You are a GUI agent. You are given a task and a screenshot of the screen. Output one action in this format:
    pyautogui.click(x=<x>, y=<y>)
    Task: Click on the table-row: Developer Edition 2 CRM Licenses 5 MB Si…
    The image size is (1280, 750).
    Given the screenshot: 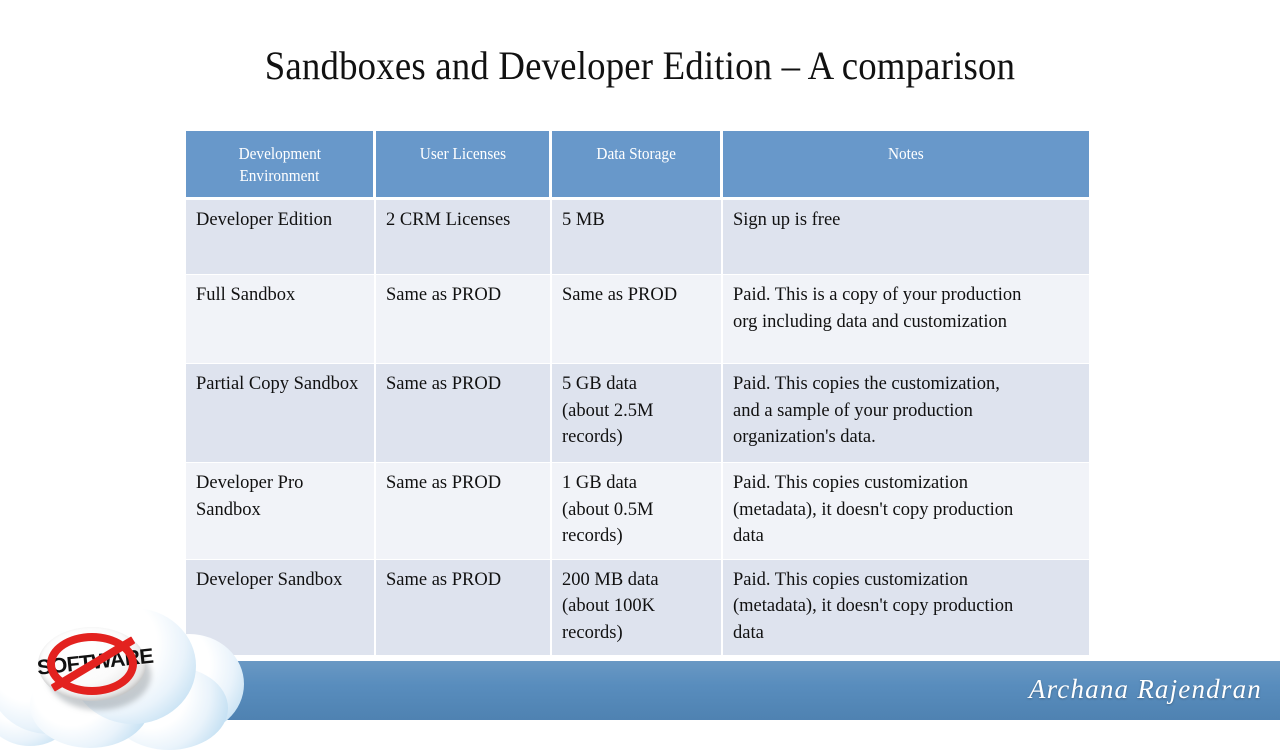 What is the action you would take?
    pyautogui.click(x=637, y=237)
    